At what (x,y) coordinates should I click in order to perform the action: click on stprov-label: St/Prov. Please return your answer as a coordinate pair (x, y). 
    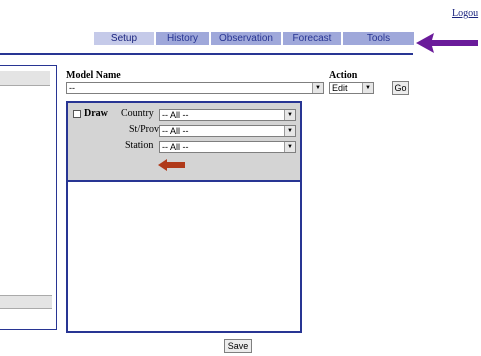
    Looking at the image, I should click on (144, 129).